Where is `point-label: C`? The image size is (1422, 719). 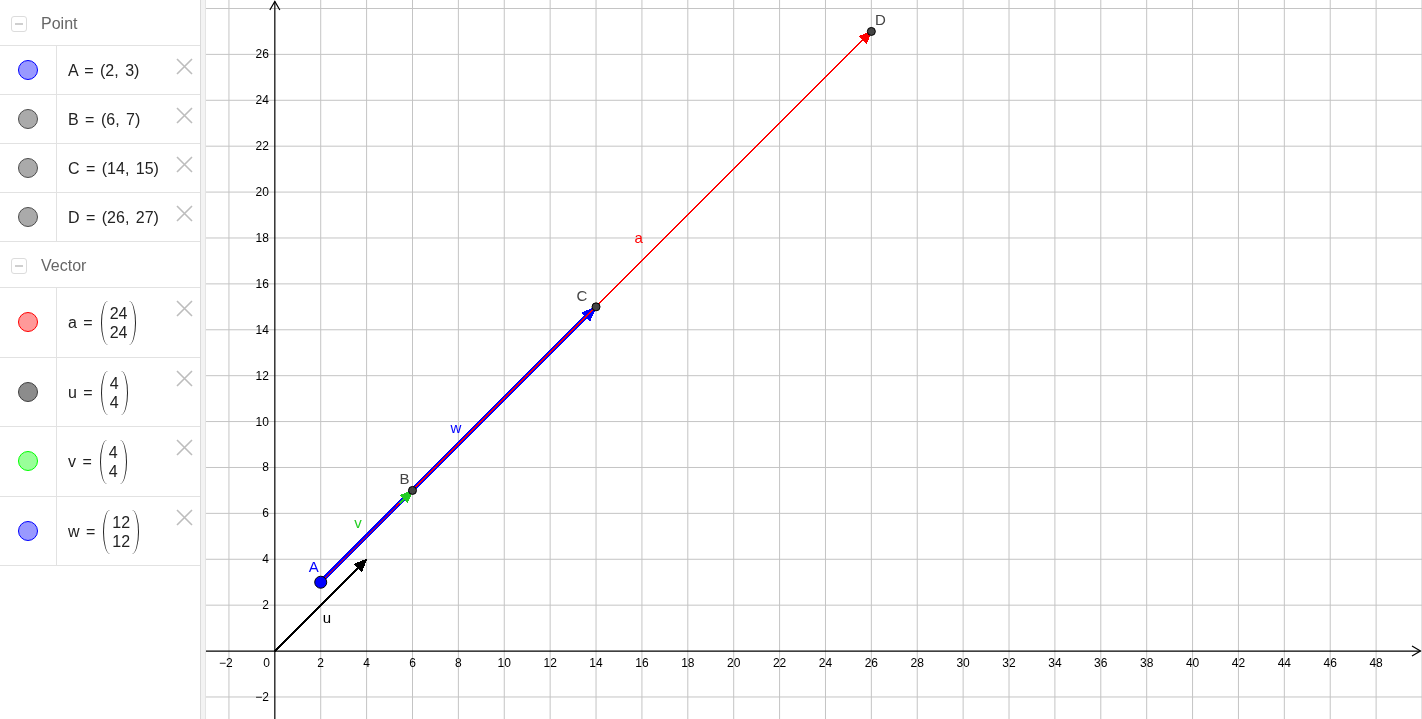
point-label: C is located at coordinates (582, 296).